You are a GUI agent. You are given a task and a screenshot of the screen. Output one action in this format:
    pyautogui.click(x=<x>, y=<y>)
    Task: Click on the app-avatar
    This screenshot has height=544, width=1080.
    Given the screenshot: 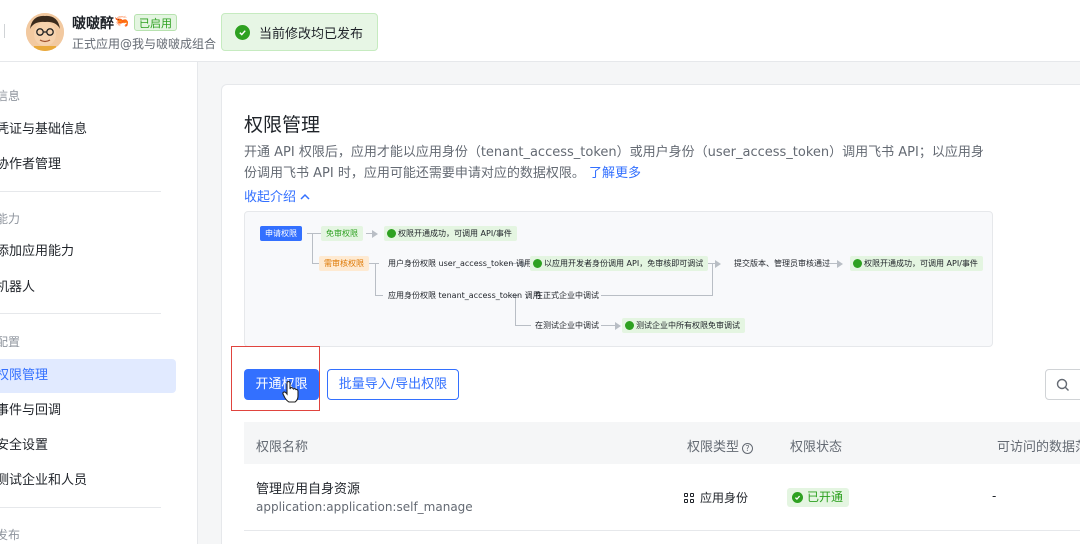 What is the action you would take?
    pyautogui.click(x=45, y=32)
    